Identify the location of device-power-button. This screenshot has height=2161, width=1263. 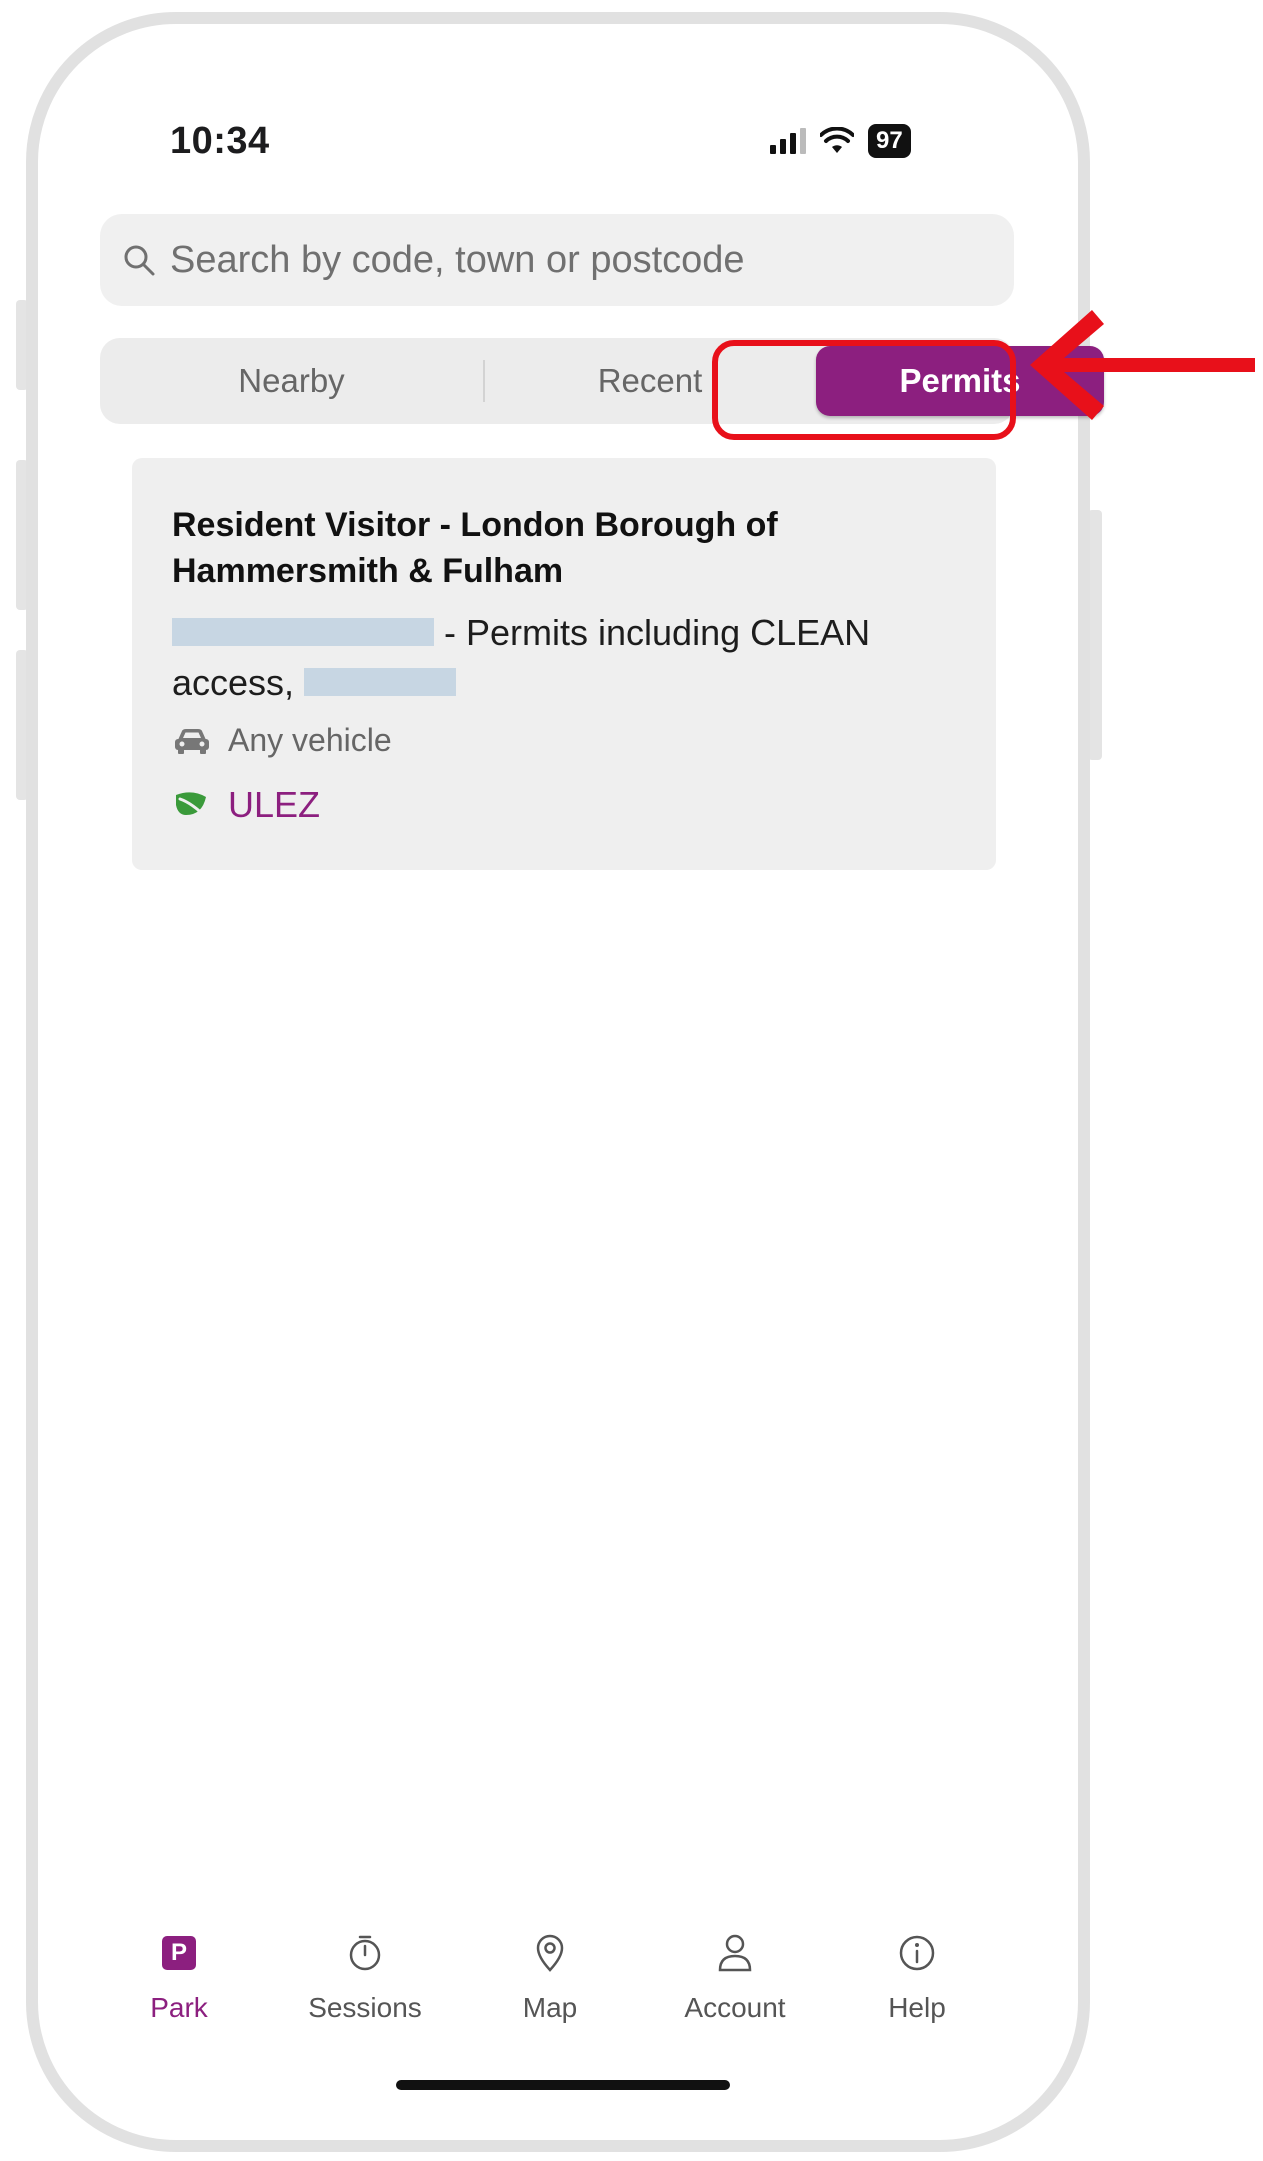
(1095, 635).